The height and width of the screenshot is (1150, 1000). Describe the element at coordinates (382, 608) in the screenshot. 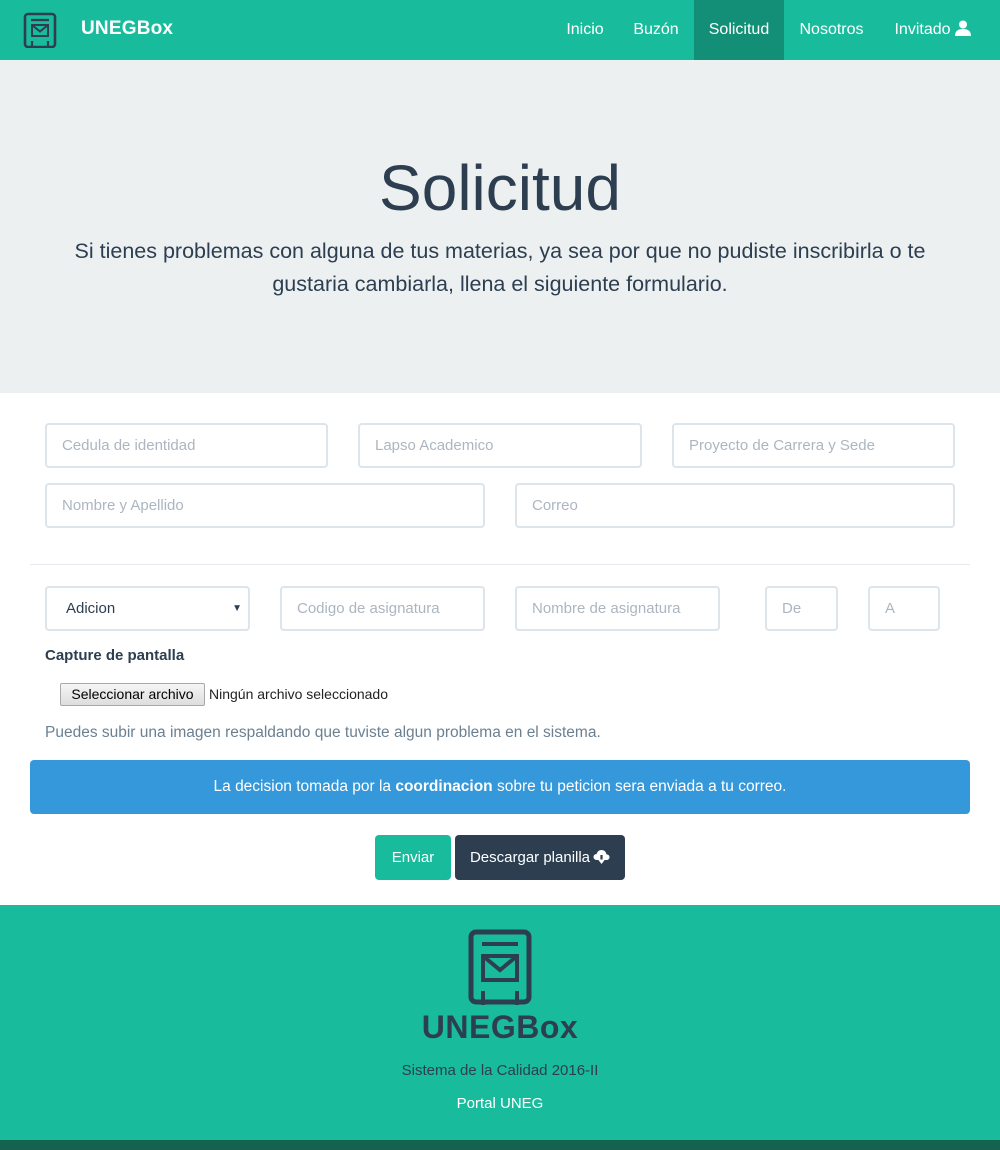

I see `codigo-asignatura-input` at that location.